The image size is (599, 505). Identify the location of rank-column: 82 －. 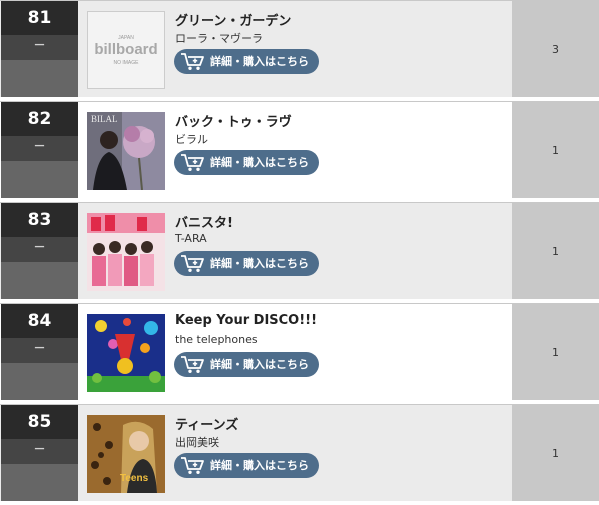
(39, 150).